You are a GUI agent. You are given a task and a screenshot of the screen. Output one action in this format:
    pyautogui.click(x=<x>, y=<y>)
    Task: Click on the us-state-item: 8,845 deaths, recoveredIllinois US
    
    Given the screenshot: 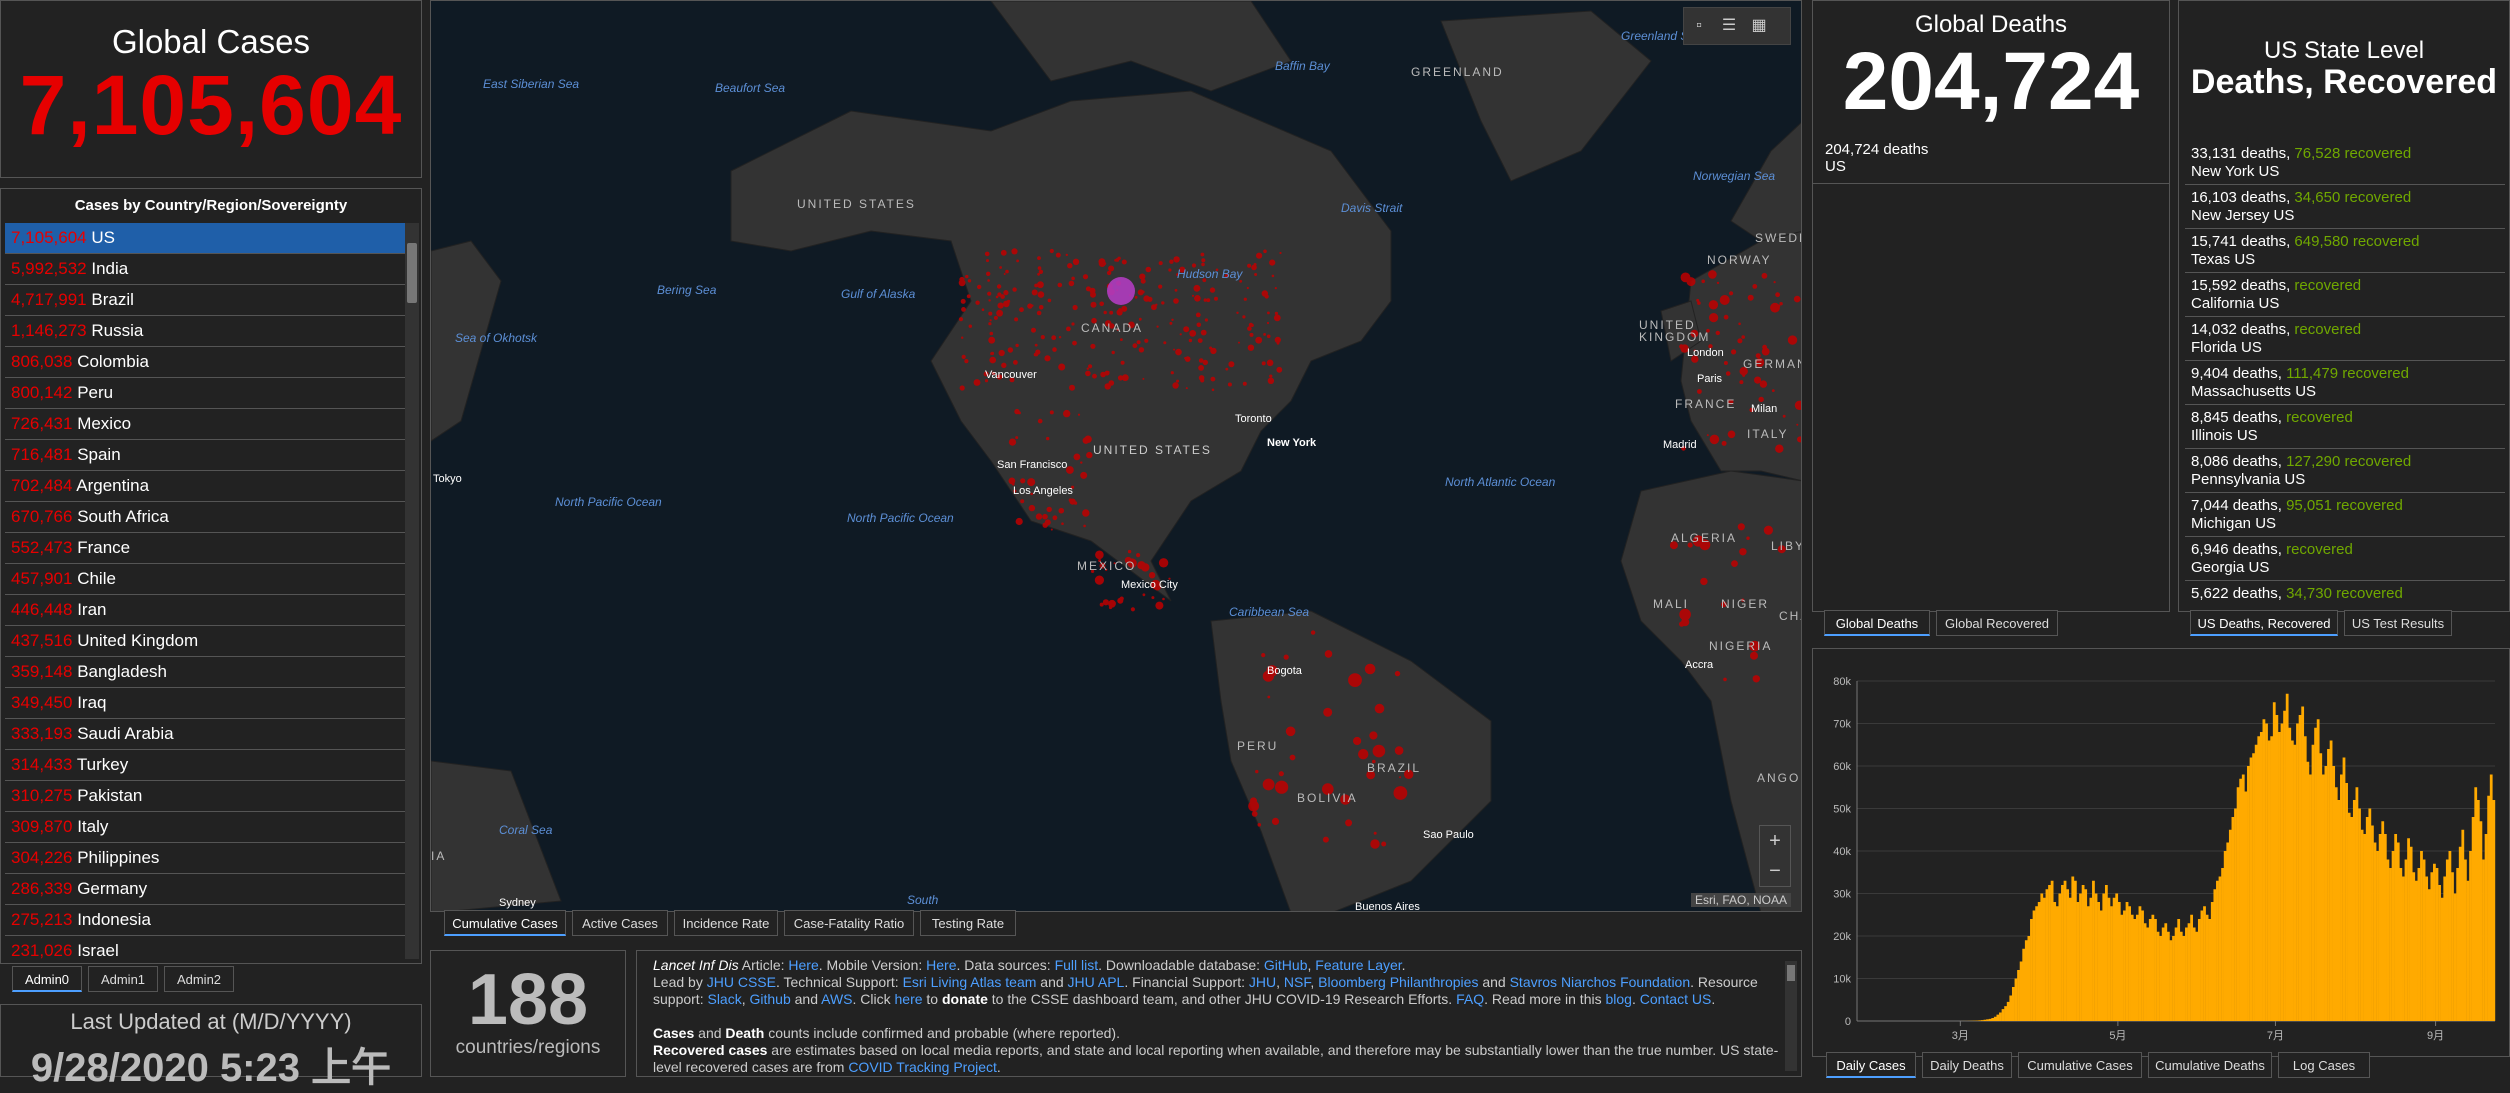 What is the action you would take?
    pyautogui.click(x=2345, y=427)
    